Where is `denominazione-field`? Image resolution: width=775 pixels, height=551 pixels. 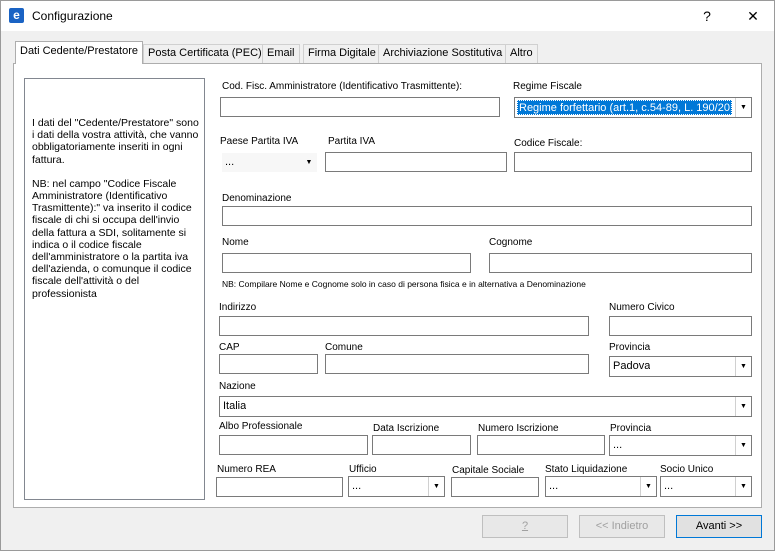
denominazione-field is located at coordinates (487, 216).